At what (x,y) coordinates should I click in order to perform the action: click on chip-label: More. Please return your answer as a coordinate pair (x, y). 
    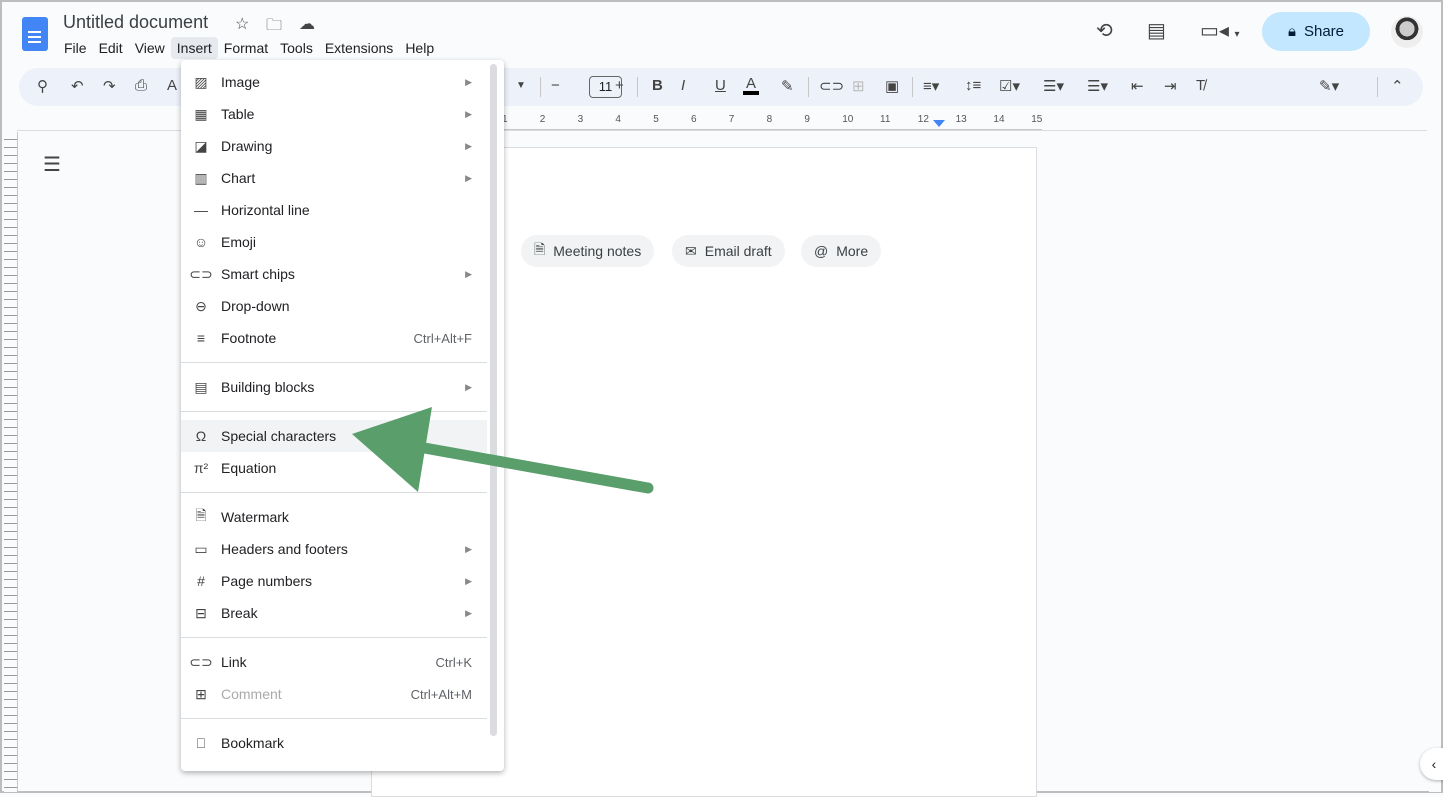
    Looking at the image, I should click on (852, 251).